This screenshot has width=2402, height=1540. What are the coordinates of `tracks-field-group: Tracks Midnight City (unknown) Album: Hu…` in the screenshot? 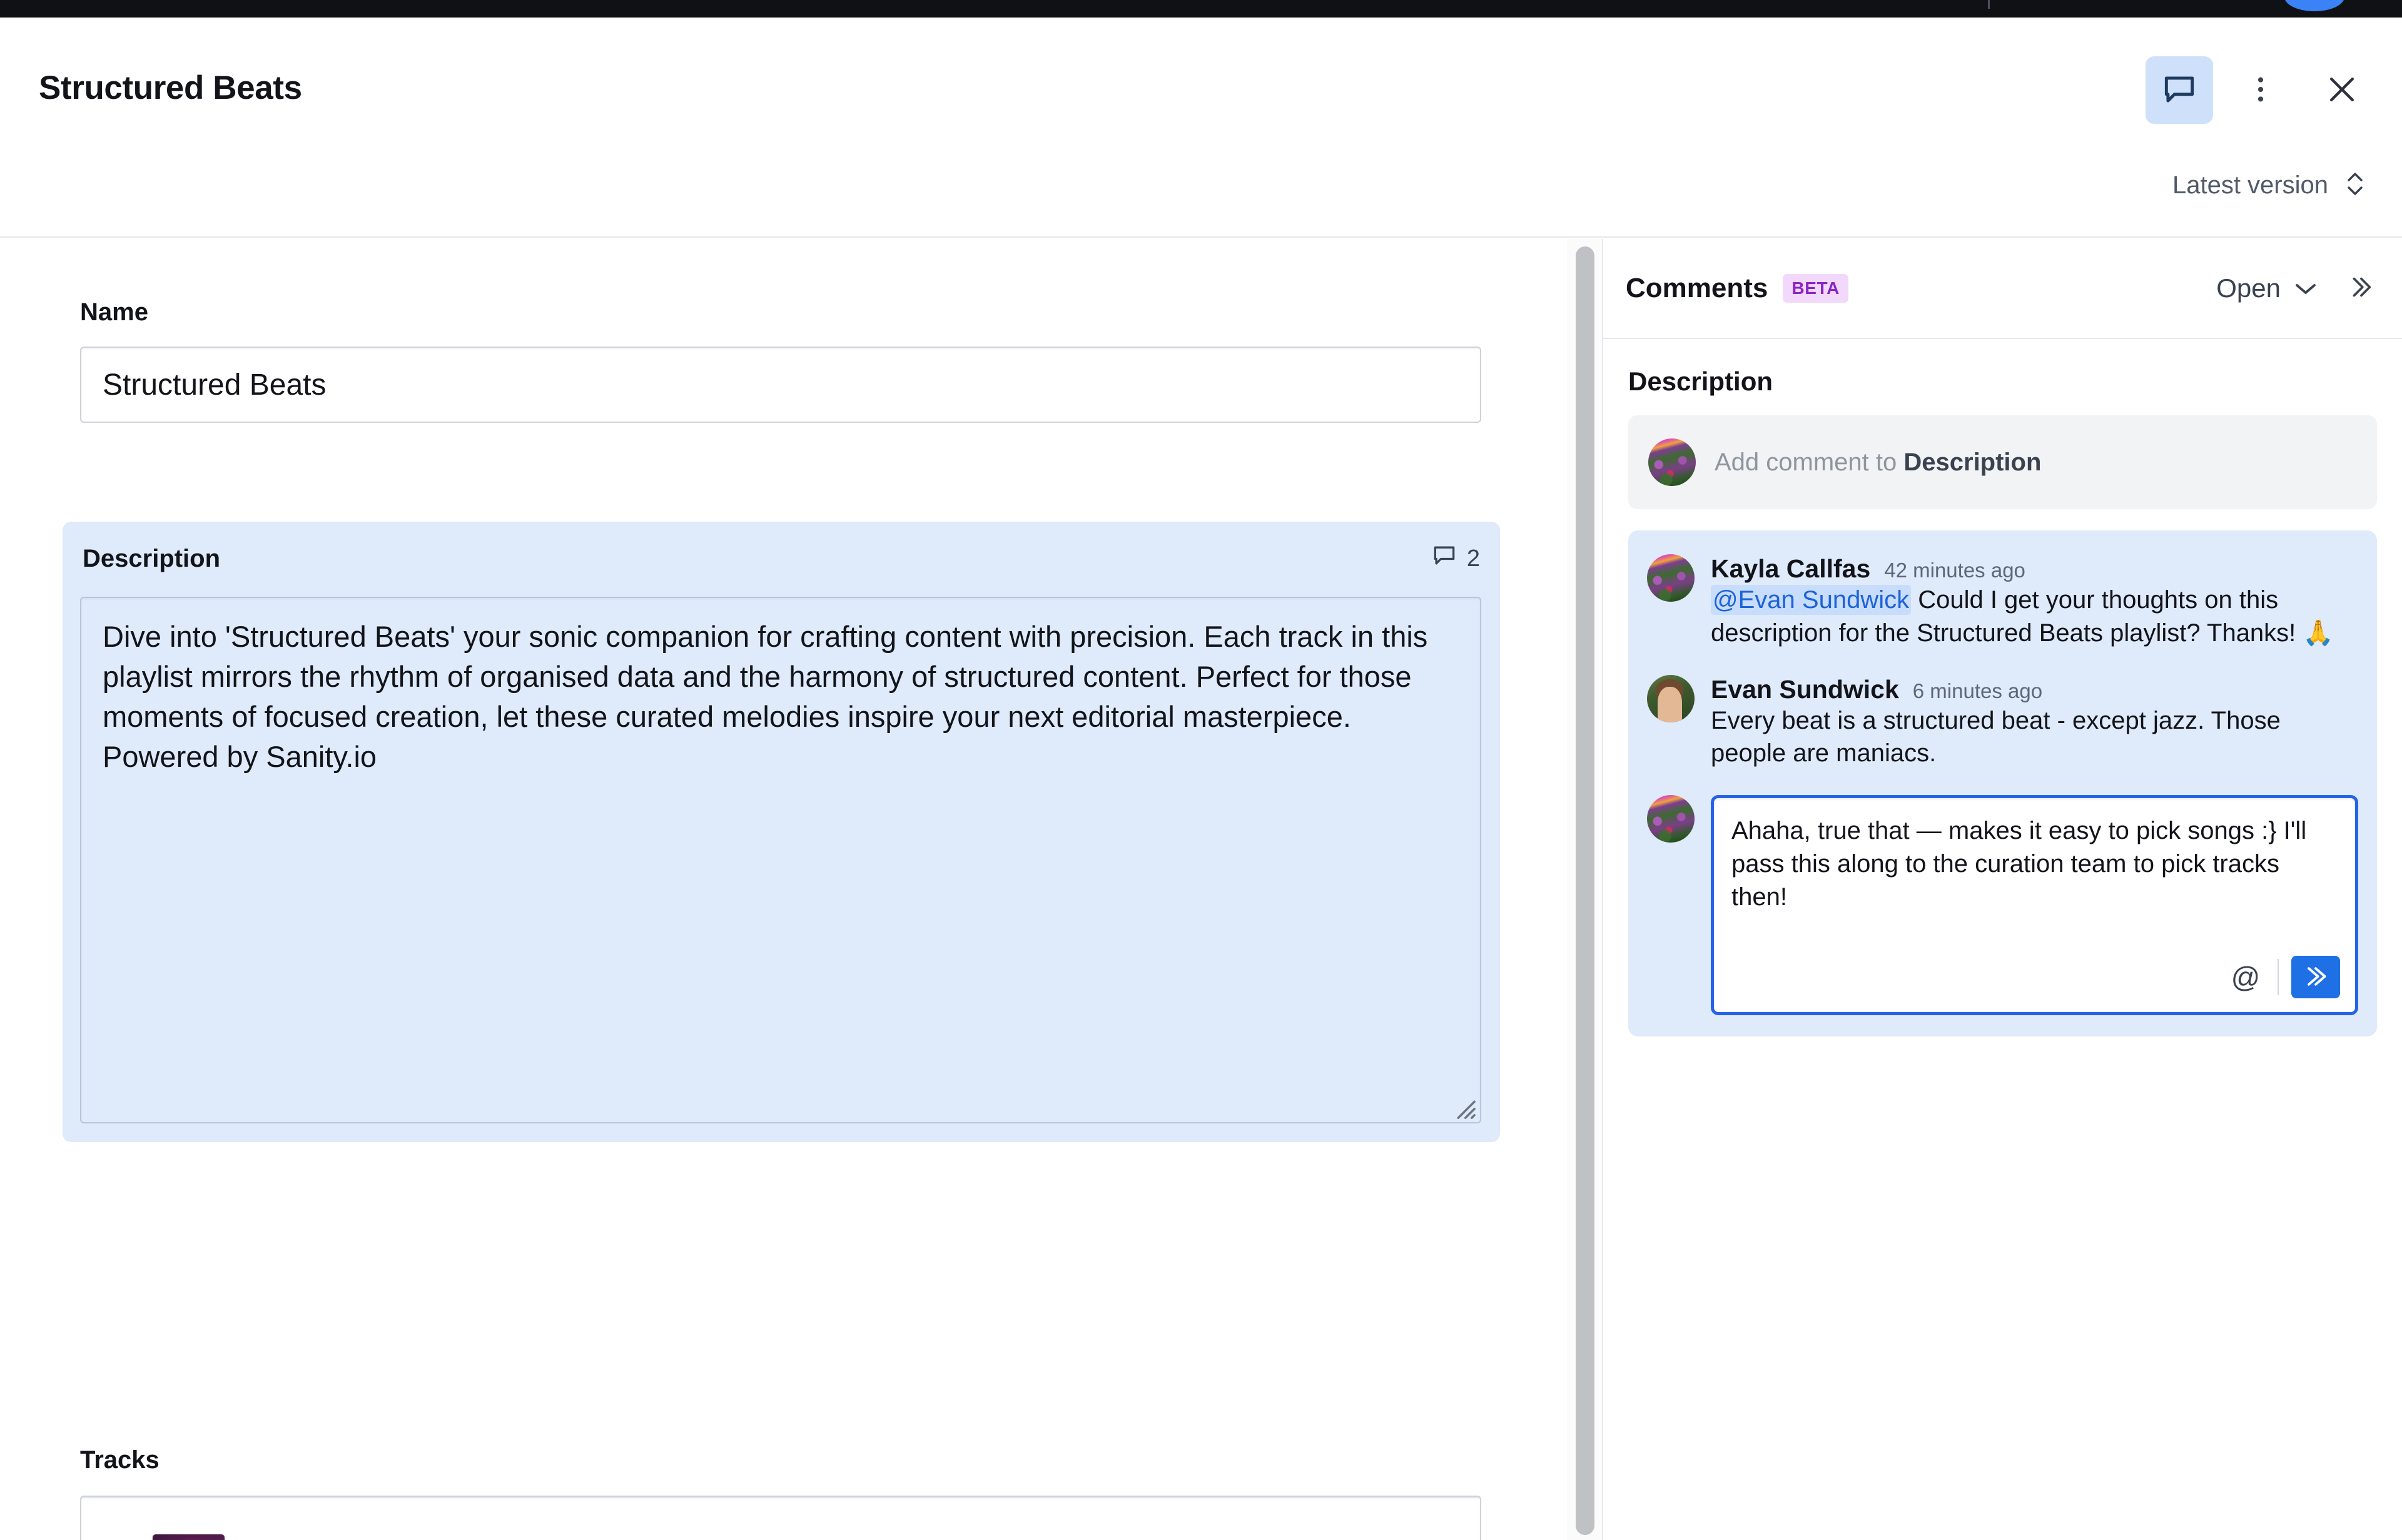 It's located at (780, 1493).